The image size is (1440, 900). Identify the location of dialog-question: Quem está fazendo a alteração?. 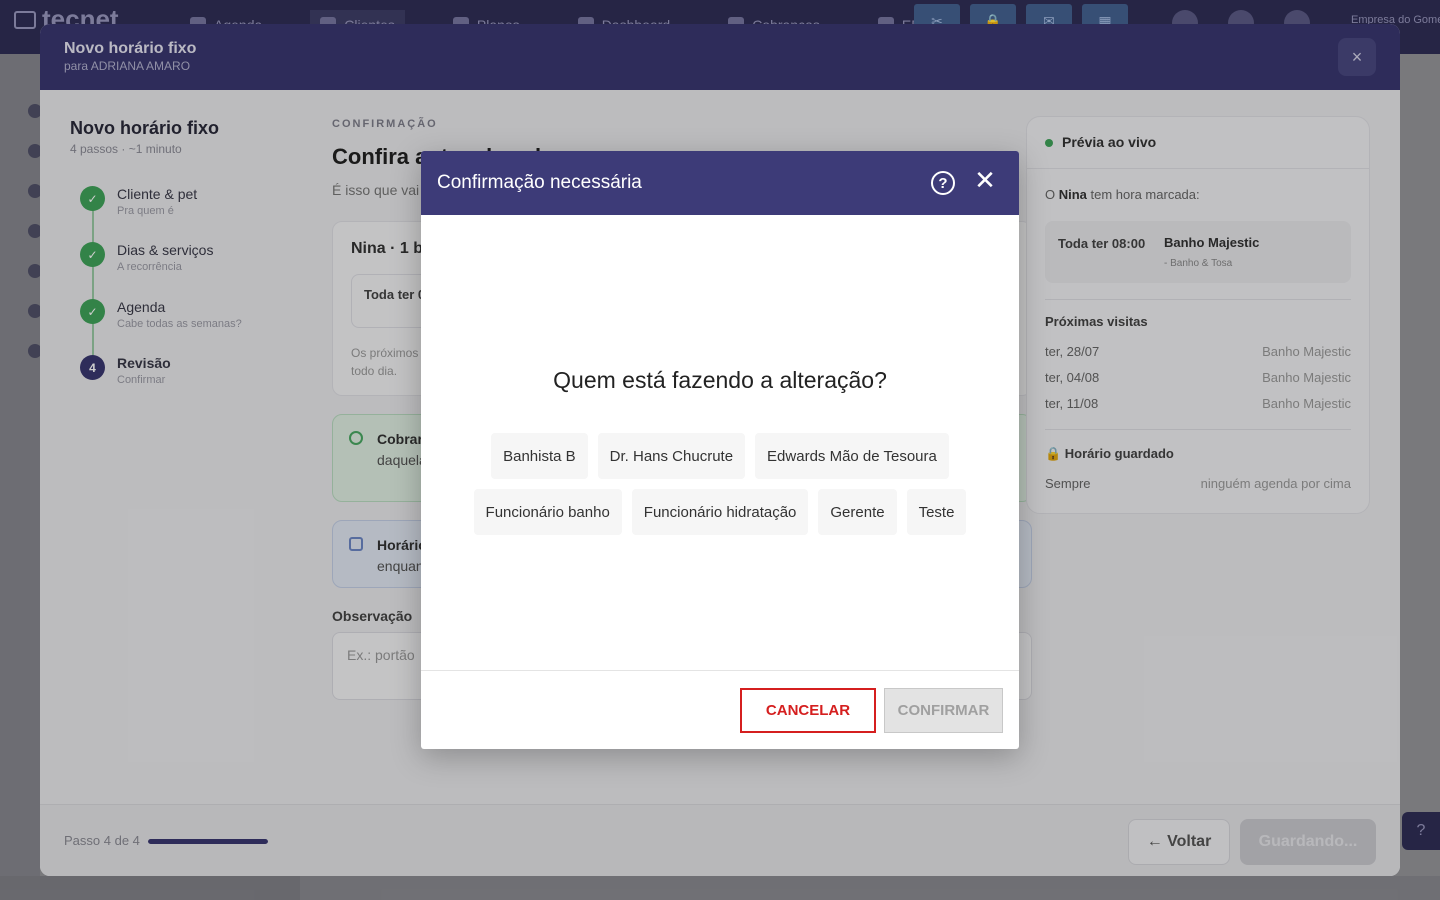
(720, 380).